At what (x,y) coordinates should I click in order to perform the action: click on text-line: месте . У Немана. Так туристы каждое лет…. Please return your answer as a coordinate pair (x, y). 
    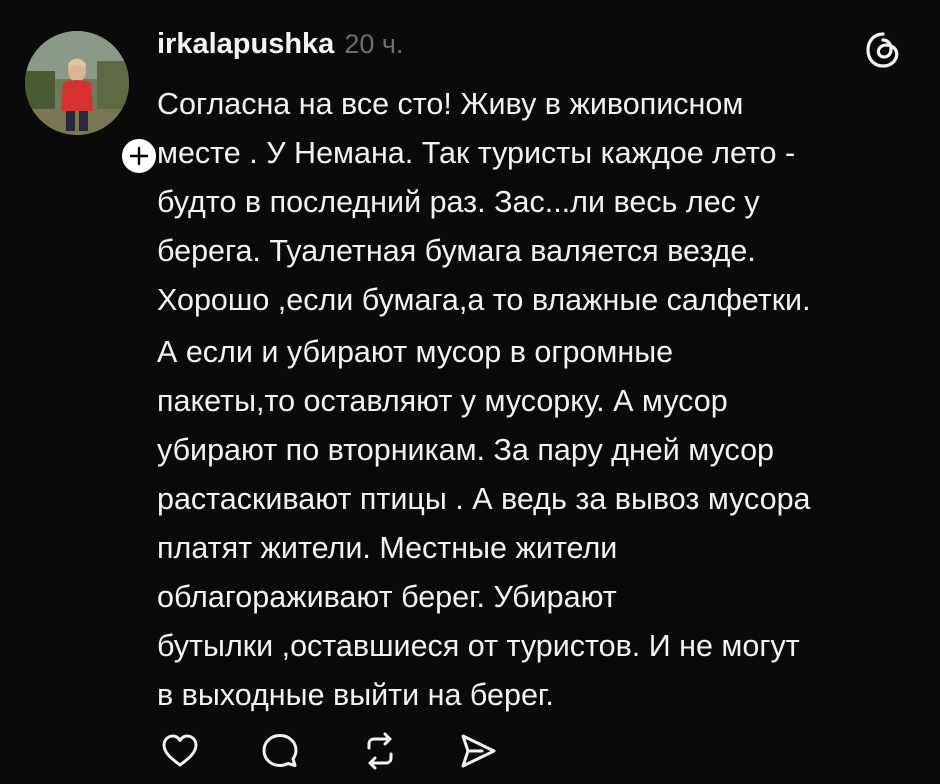
    Looking at the image, I should click on (476, 153).